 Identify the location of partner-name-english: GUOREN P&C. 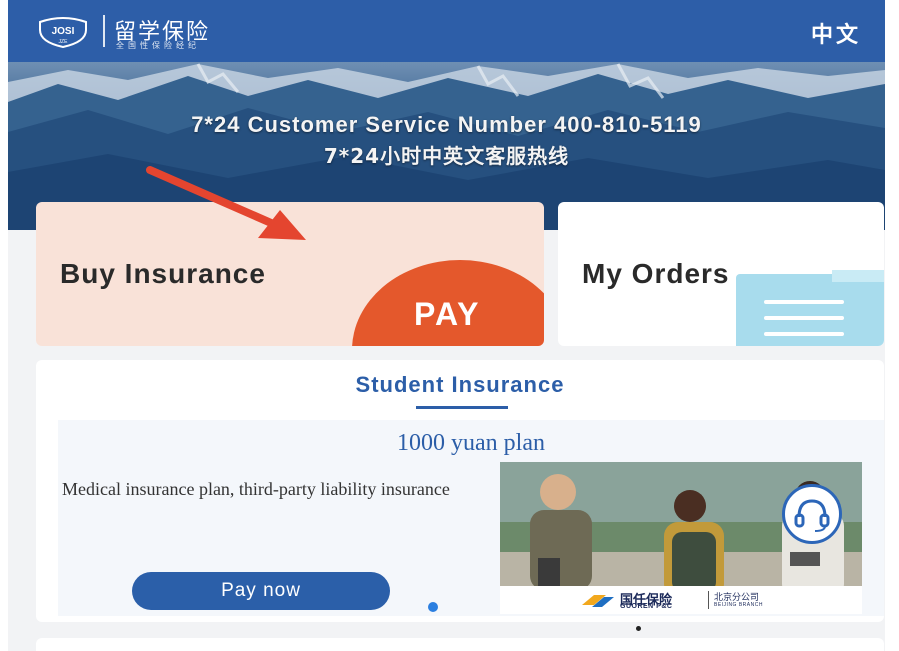
(646, 606).